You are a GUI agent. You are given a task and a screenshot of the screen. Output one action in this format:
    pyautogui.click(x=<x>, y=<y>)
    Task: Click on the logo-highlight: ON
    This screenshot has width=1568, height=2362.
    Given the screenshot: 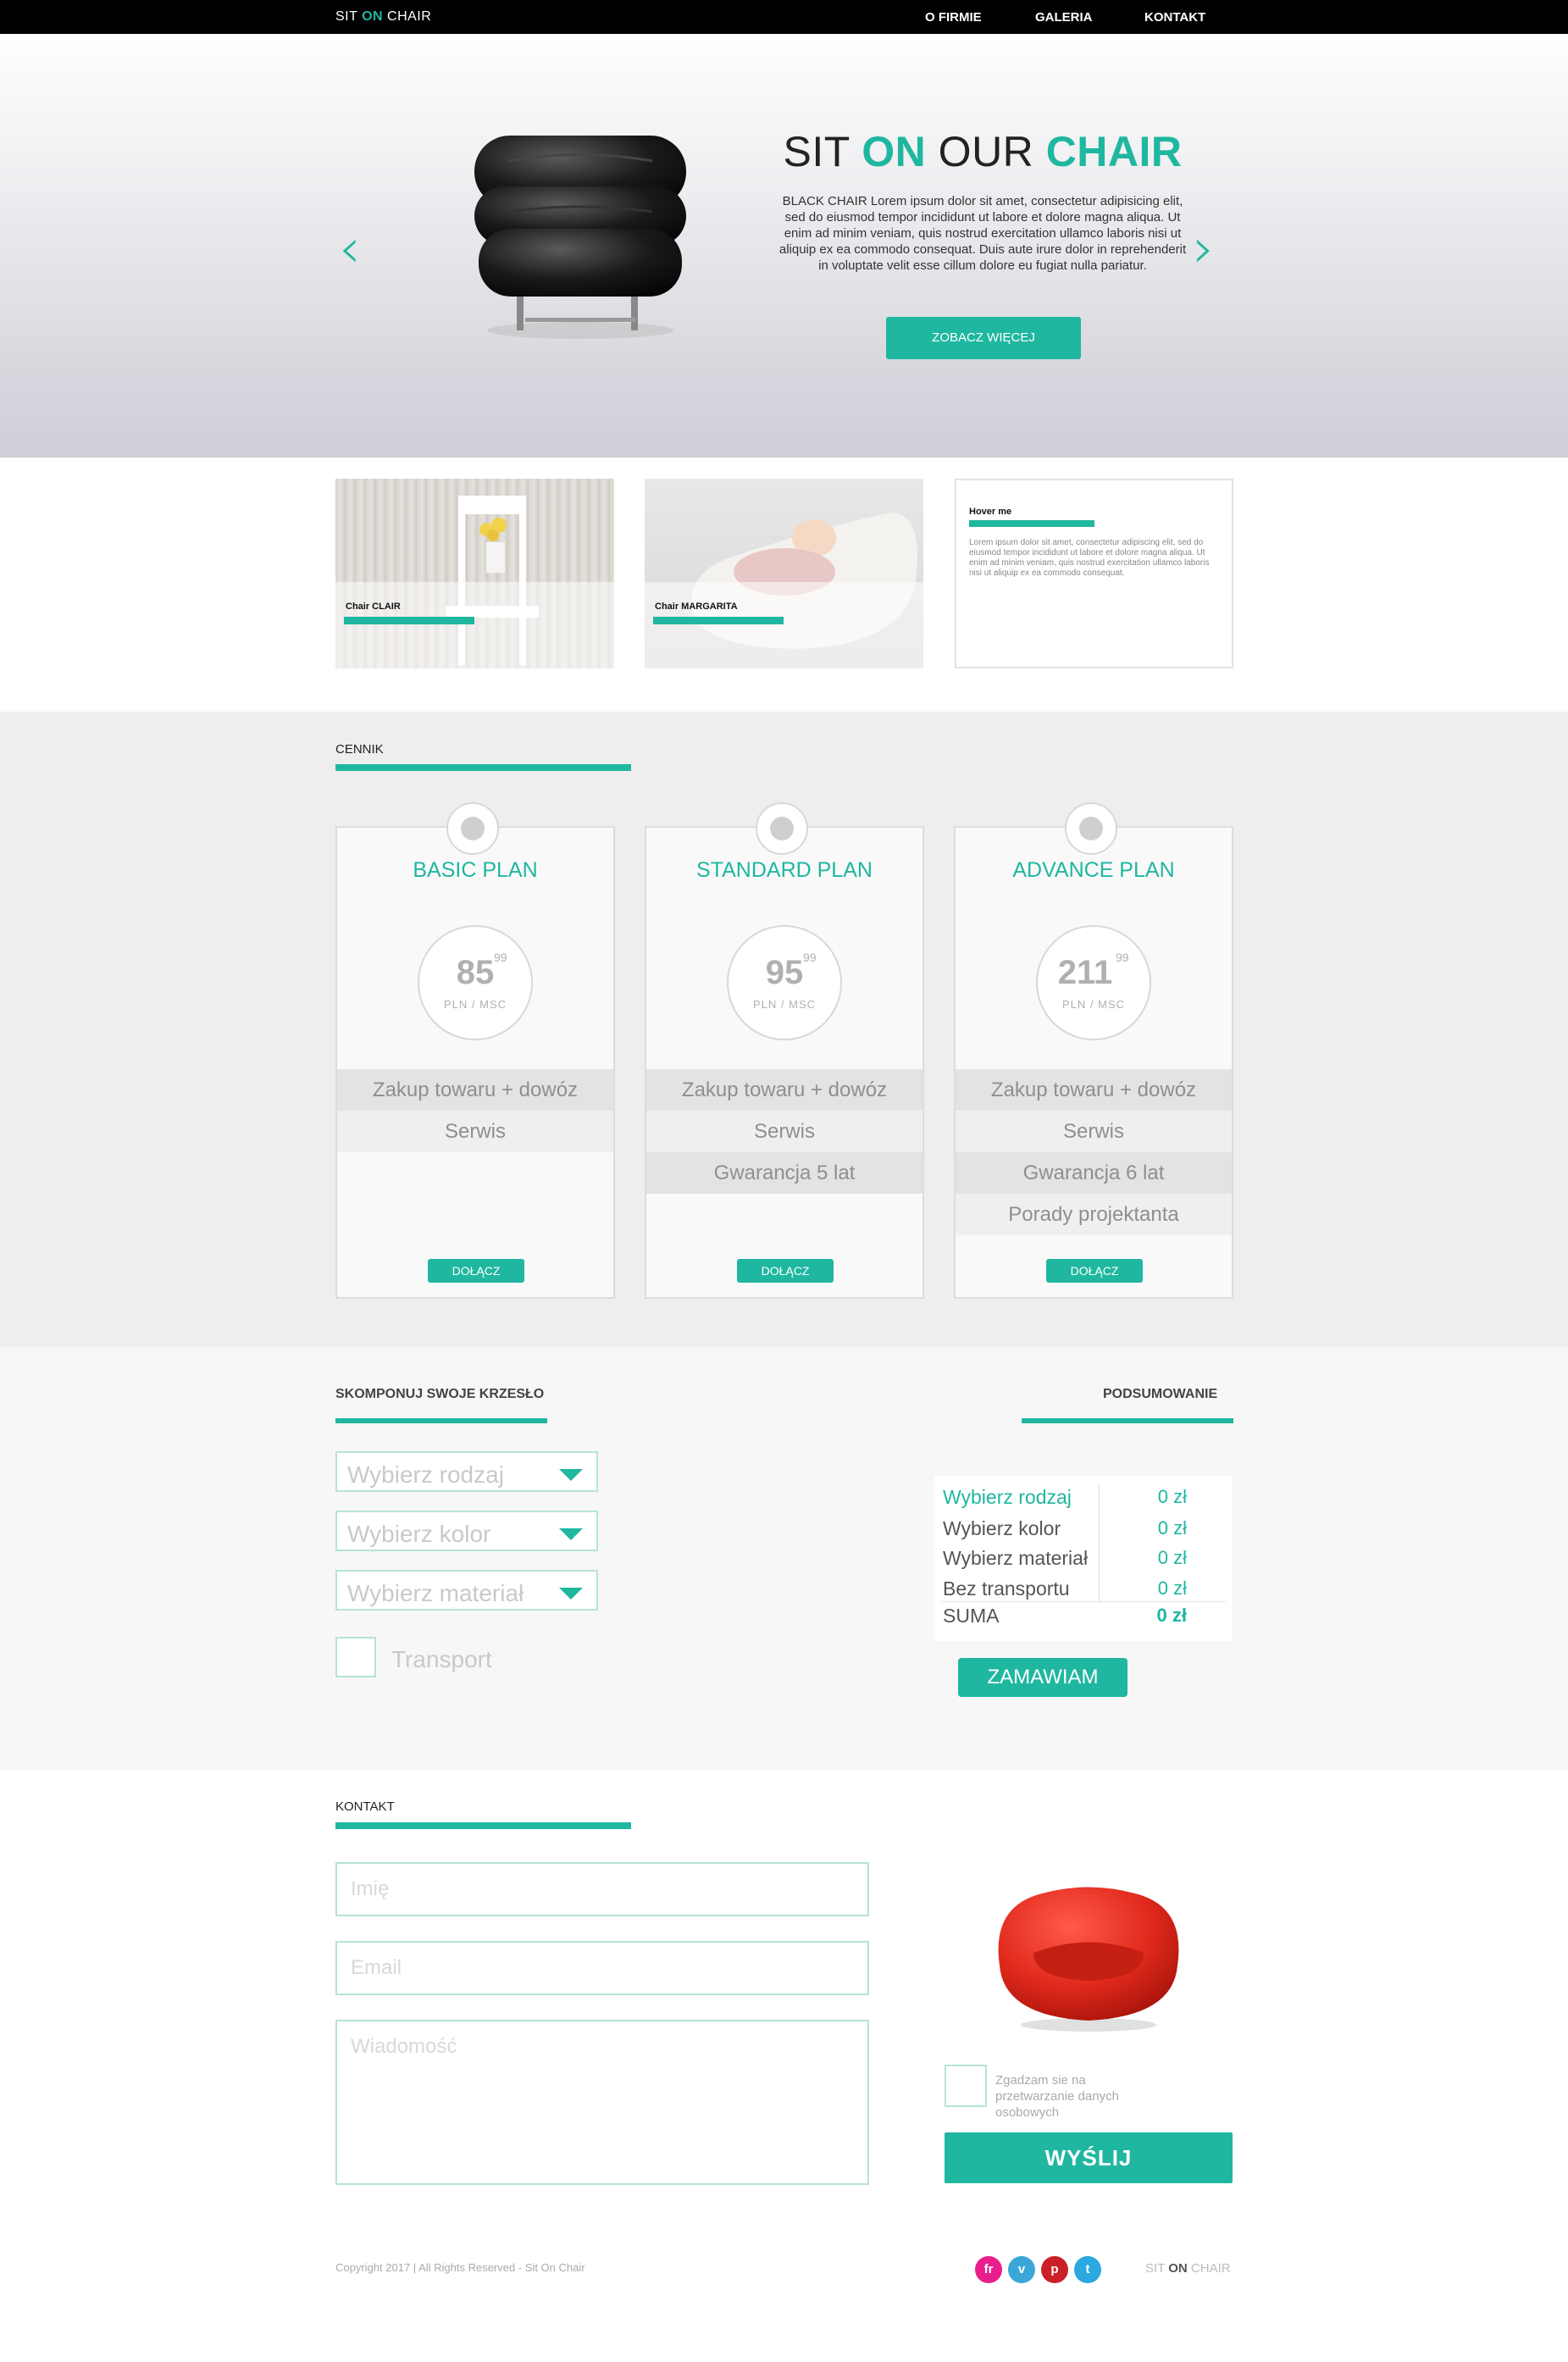 What is the action you would take?
    pyautogui.click(x=373, y=16)
    